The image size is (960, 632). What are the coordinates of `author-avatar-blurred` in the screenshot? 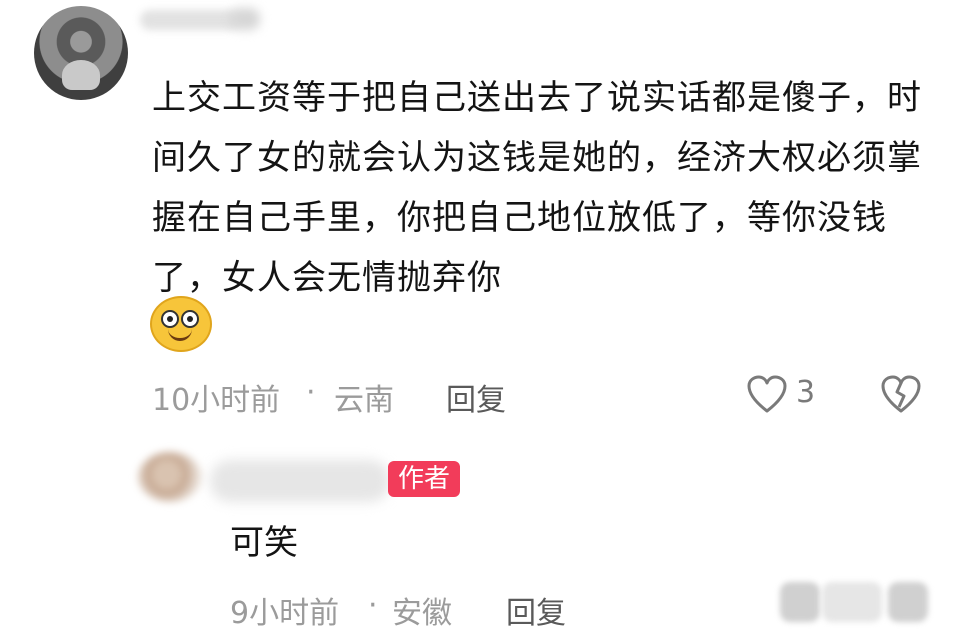 It's located at (170, 477).